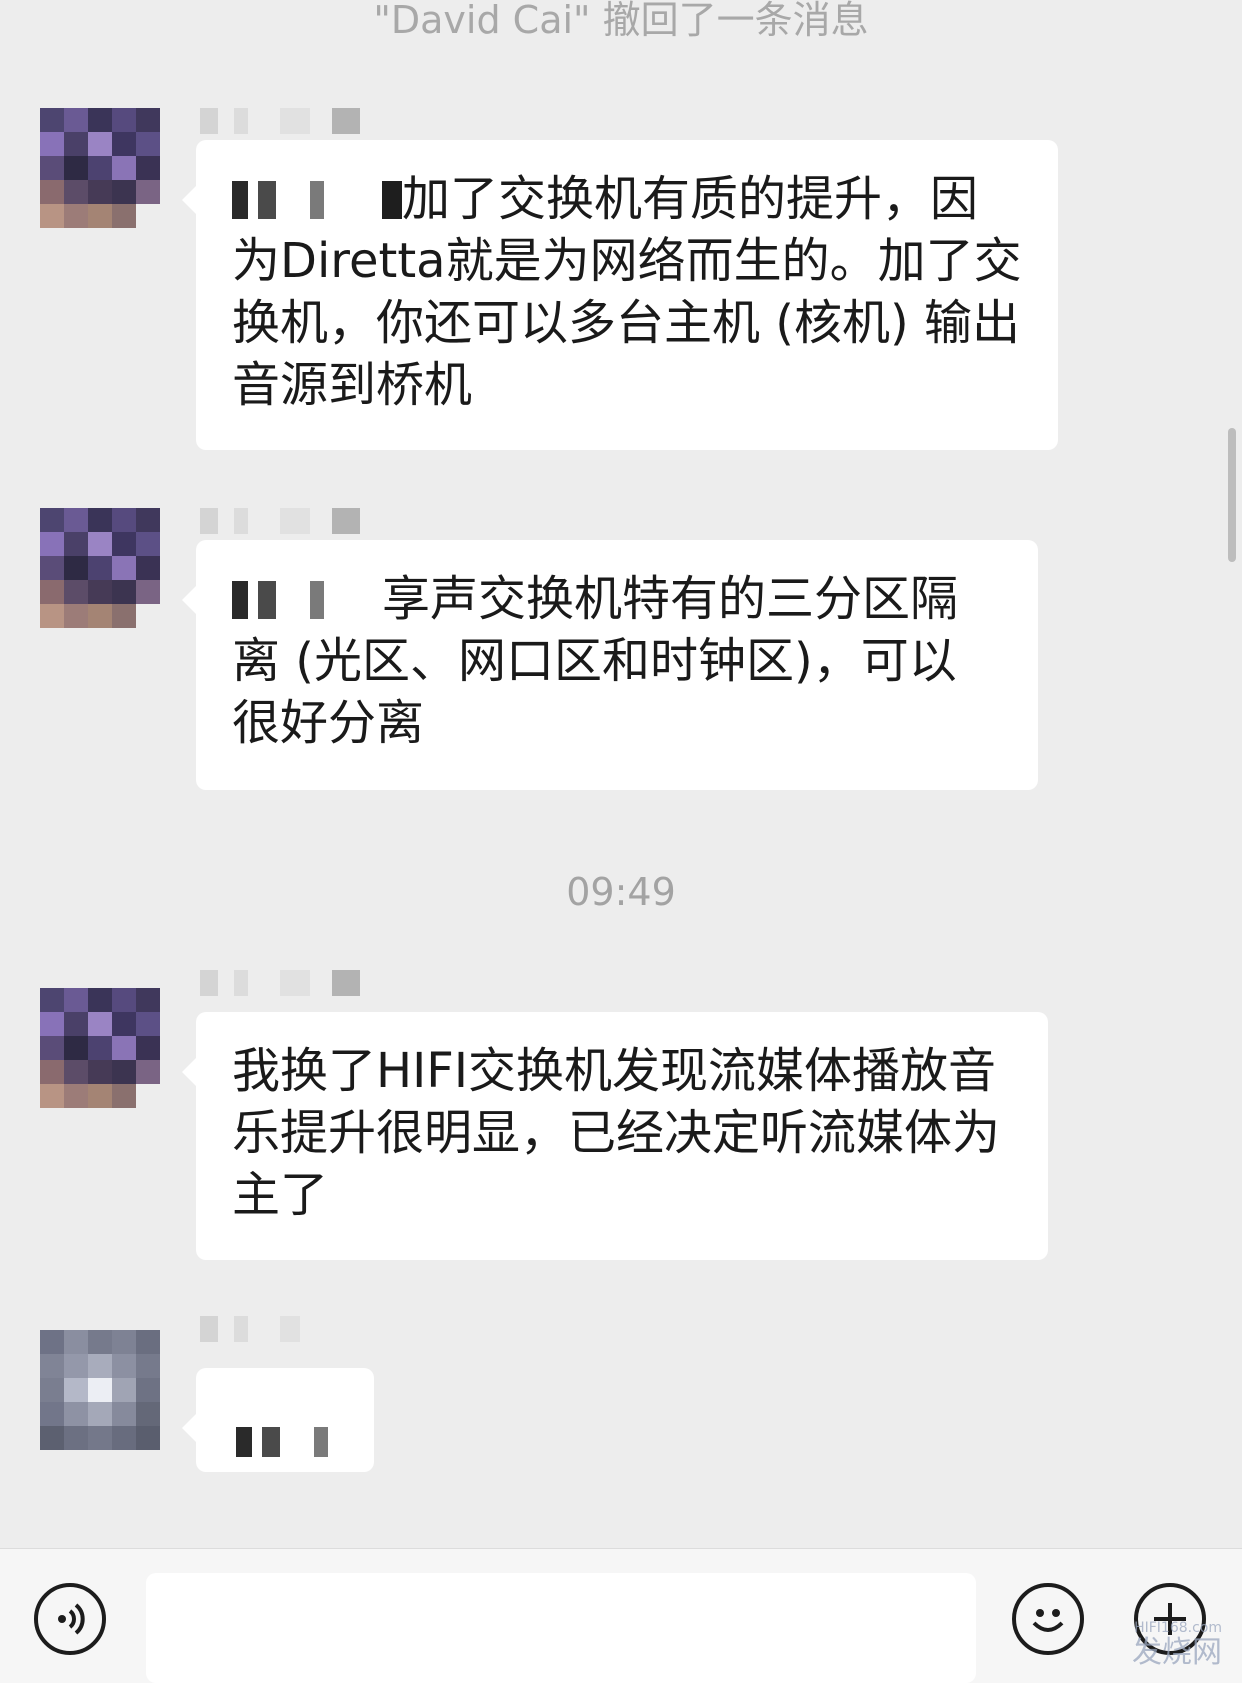 This screenshot has width=1242, height=1683. I want to click on voice-icon, so click(71, 1619).